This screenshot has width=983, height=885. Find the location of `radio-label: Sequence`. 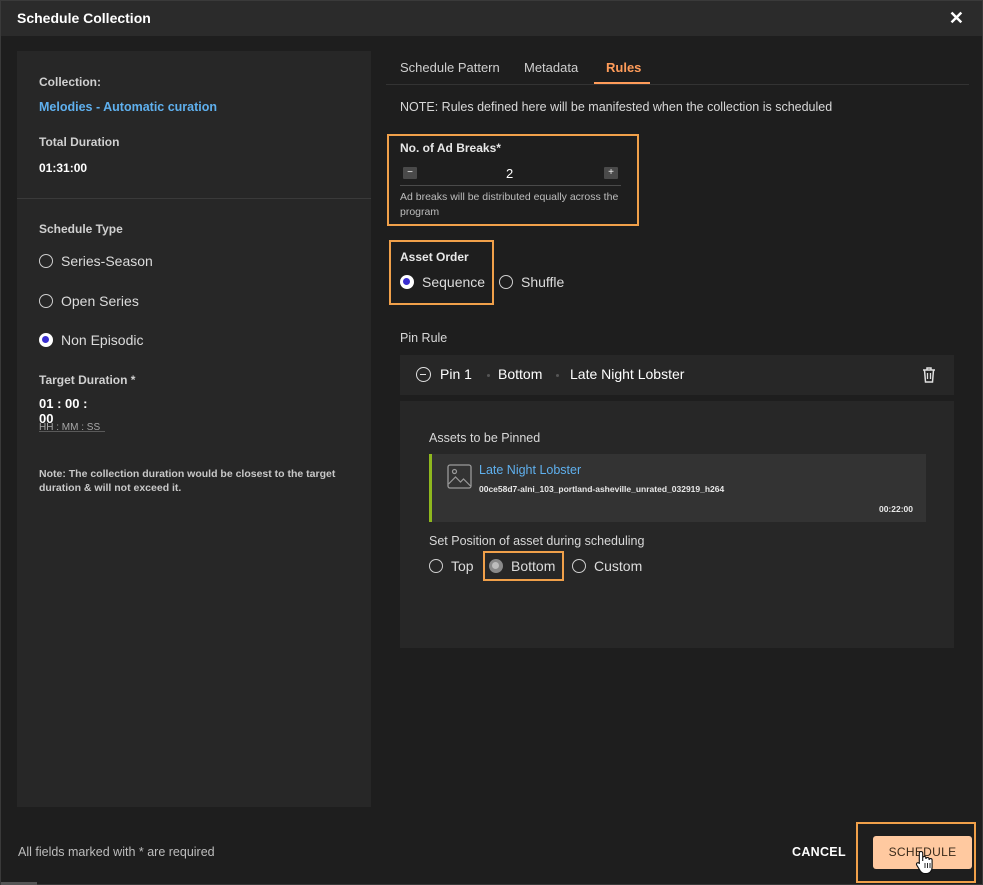

radio-label: Sequence is located at coordinates (454, 282).